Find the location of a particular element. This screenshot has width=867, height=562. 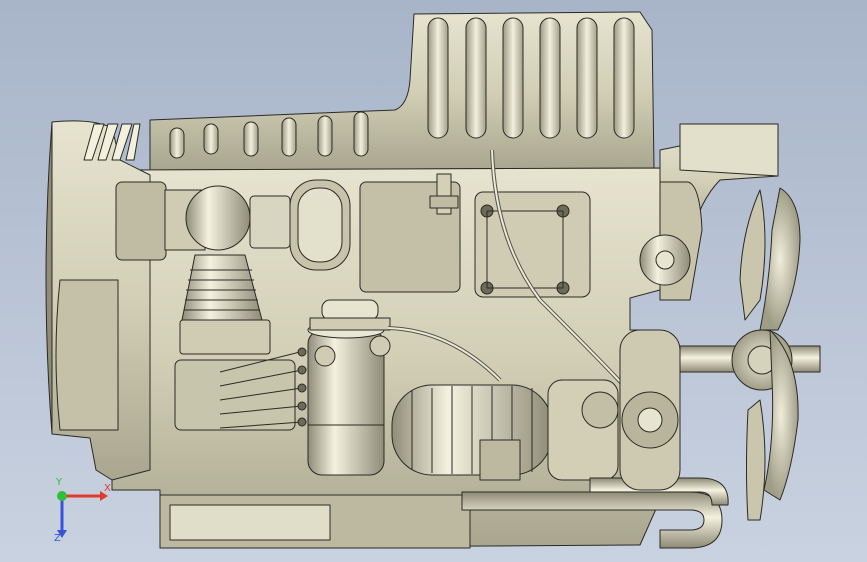

turbo-heat-shield is located at coordinates (505, 430).